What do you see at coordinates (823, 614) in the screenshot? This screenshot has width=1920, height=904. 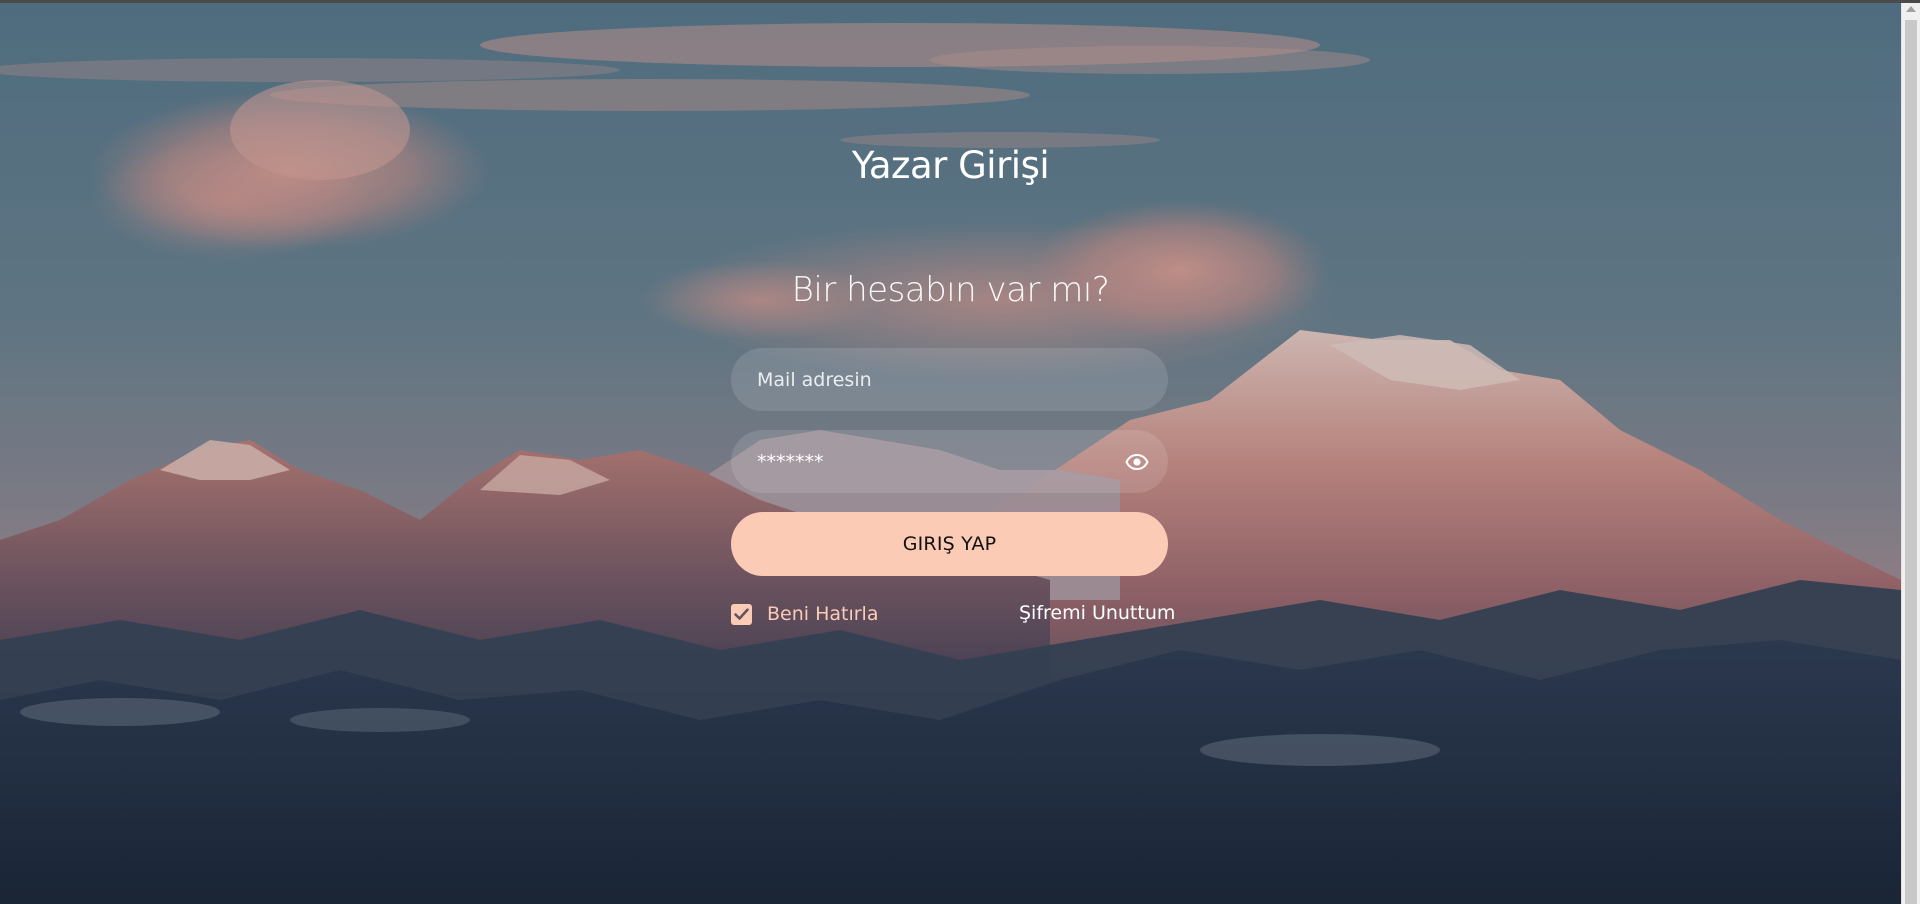 I see `remember-label: Beni Hatırla` at bounding box center [823, 614].